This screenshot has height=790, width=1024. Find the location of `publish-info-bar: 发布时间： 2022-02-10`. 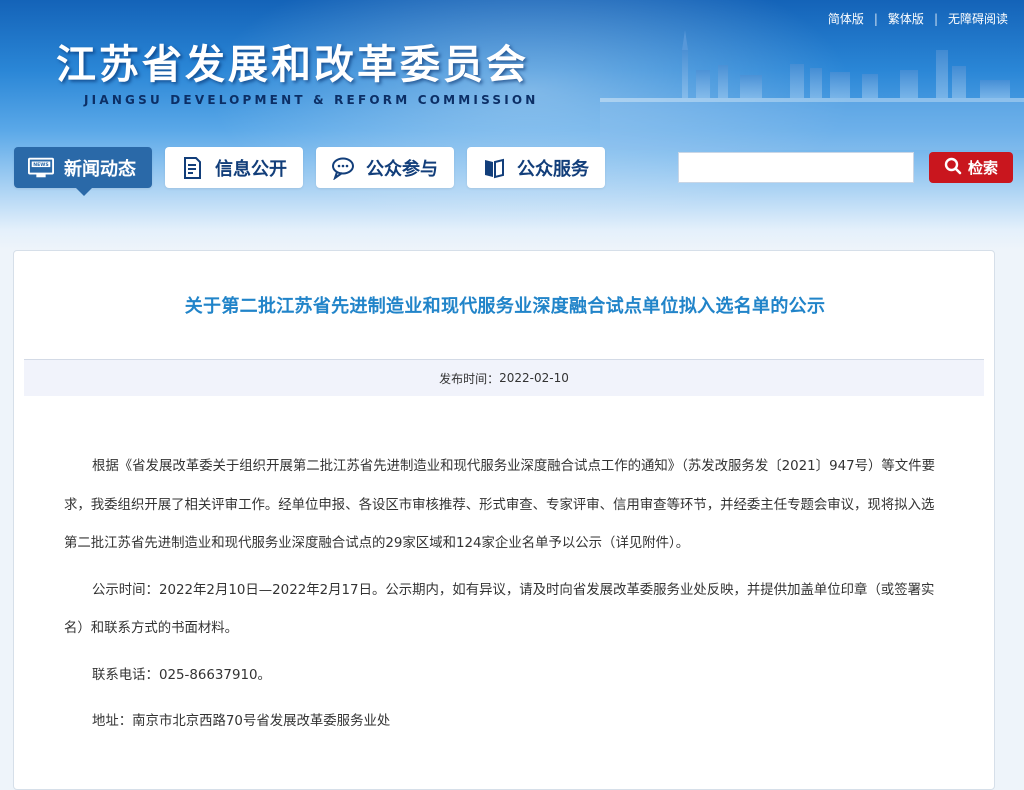

publish-info-bar: 发布时间： 2022-02-10 is located at coordinates (504, 377).